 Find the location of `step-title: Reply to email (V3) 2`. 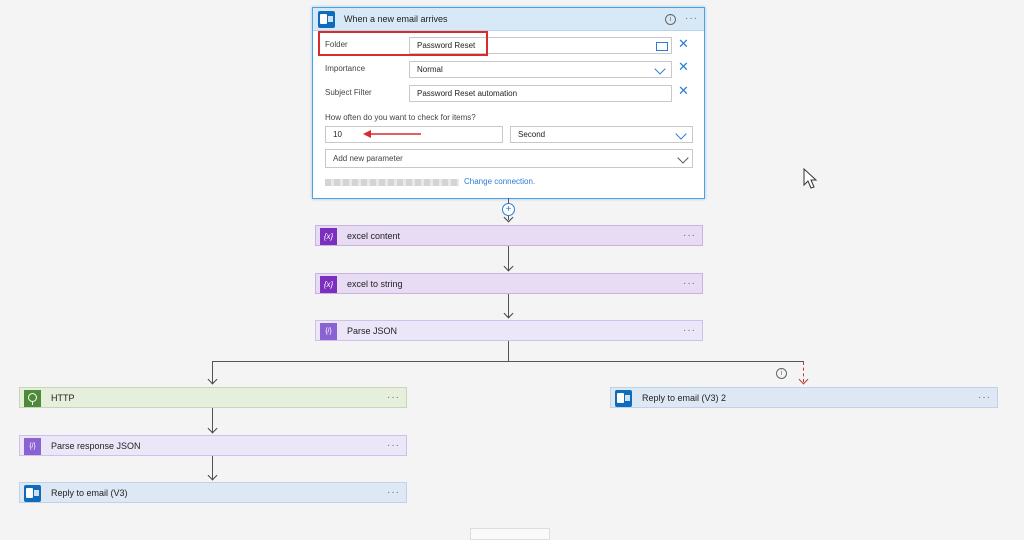

step-title: Reply to email (V3) 2 is located at coordinates (684, 398).